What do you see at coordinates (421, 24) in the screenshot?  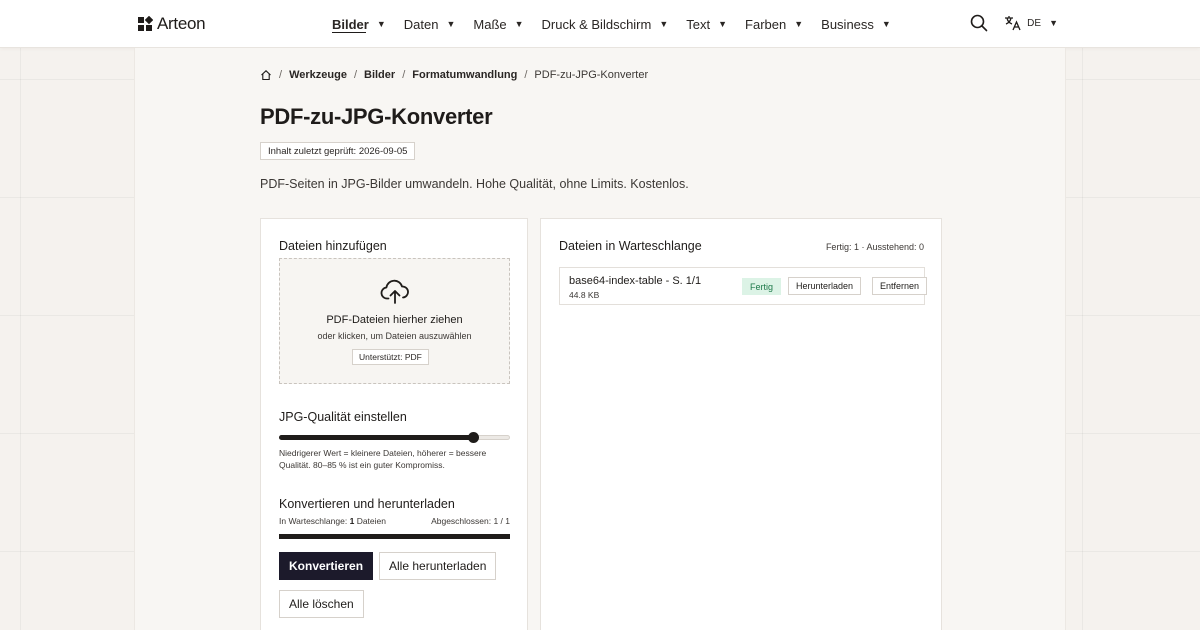 I see `nav-label: Daten` at bounding box center [421, 24].